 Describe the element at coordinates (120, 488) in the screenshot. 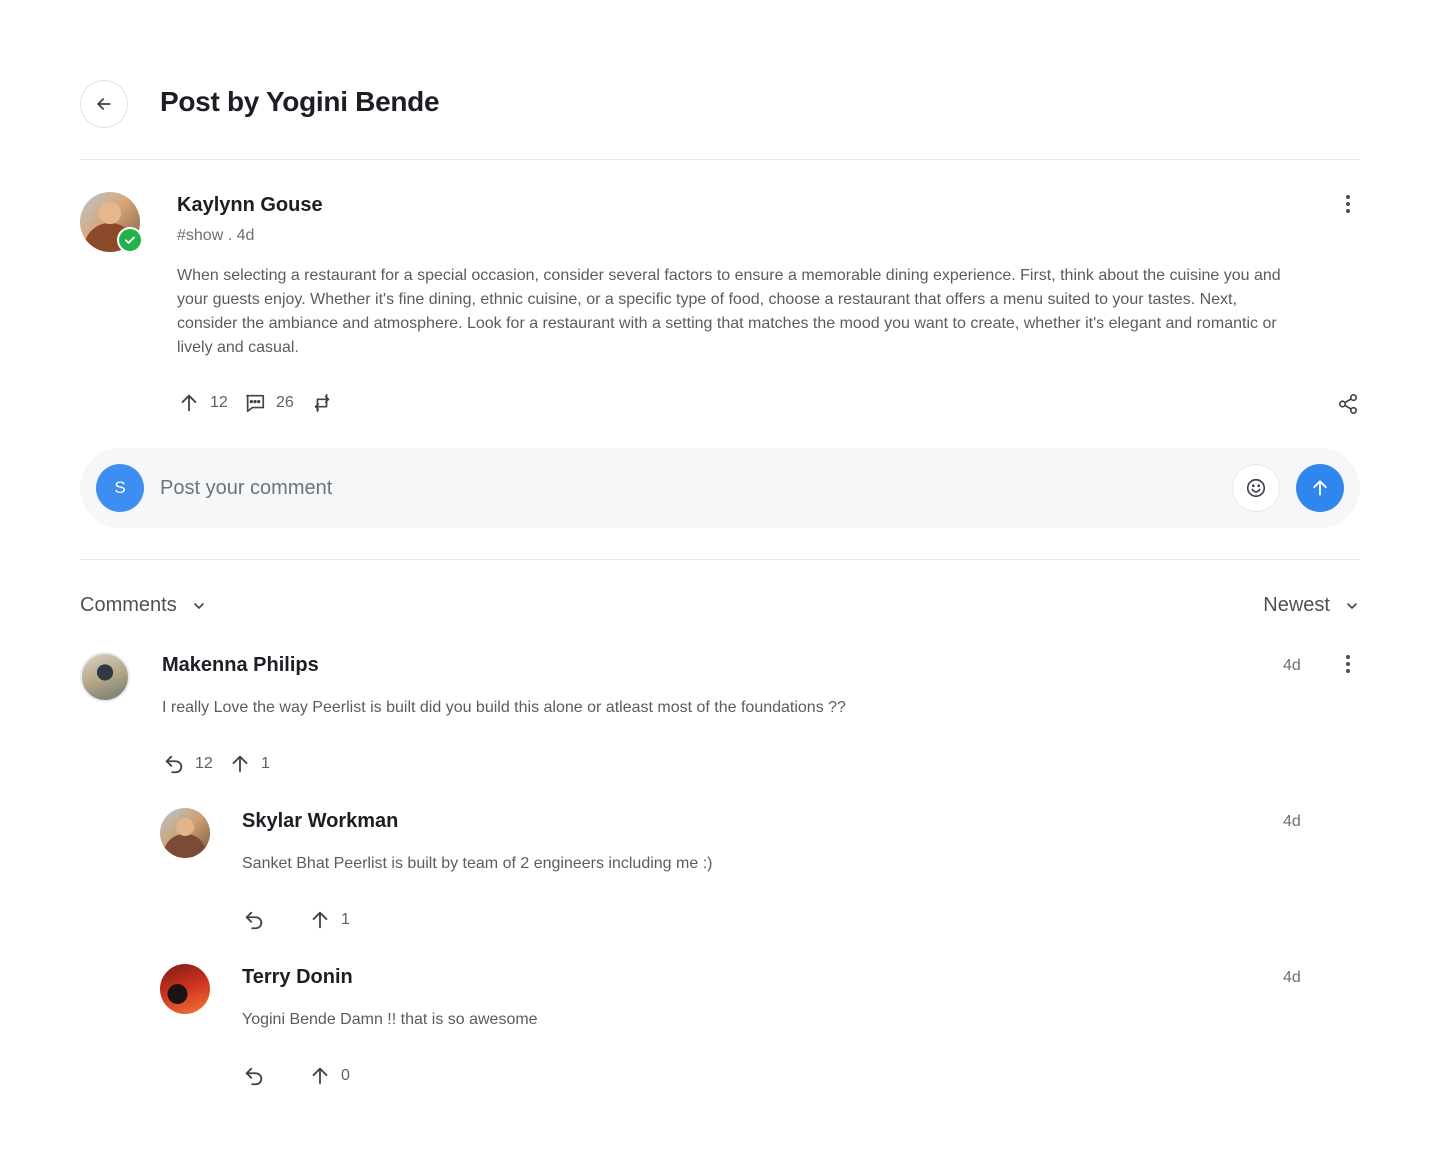

I see `current-user-avatar: S` at that location.